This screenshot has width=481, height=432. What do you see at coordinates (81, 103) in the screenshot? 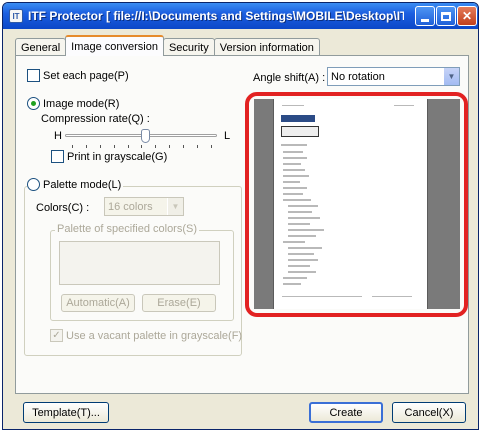
I see `image-mode-label: Image mode(R)` at bounding box center [81, 103].